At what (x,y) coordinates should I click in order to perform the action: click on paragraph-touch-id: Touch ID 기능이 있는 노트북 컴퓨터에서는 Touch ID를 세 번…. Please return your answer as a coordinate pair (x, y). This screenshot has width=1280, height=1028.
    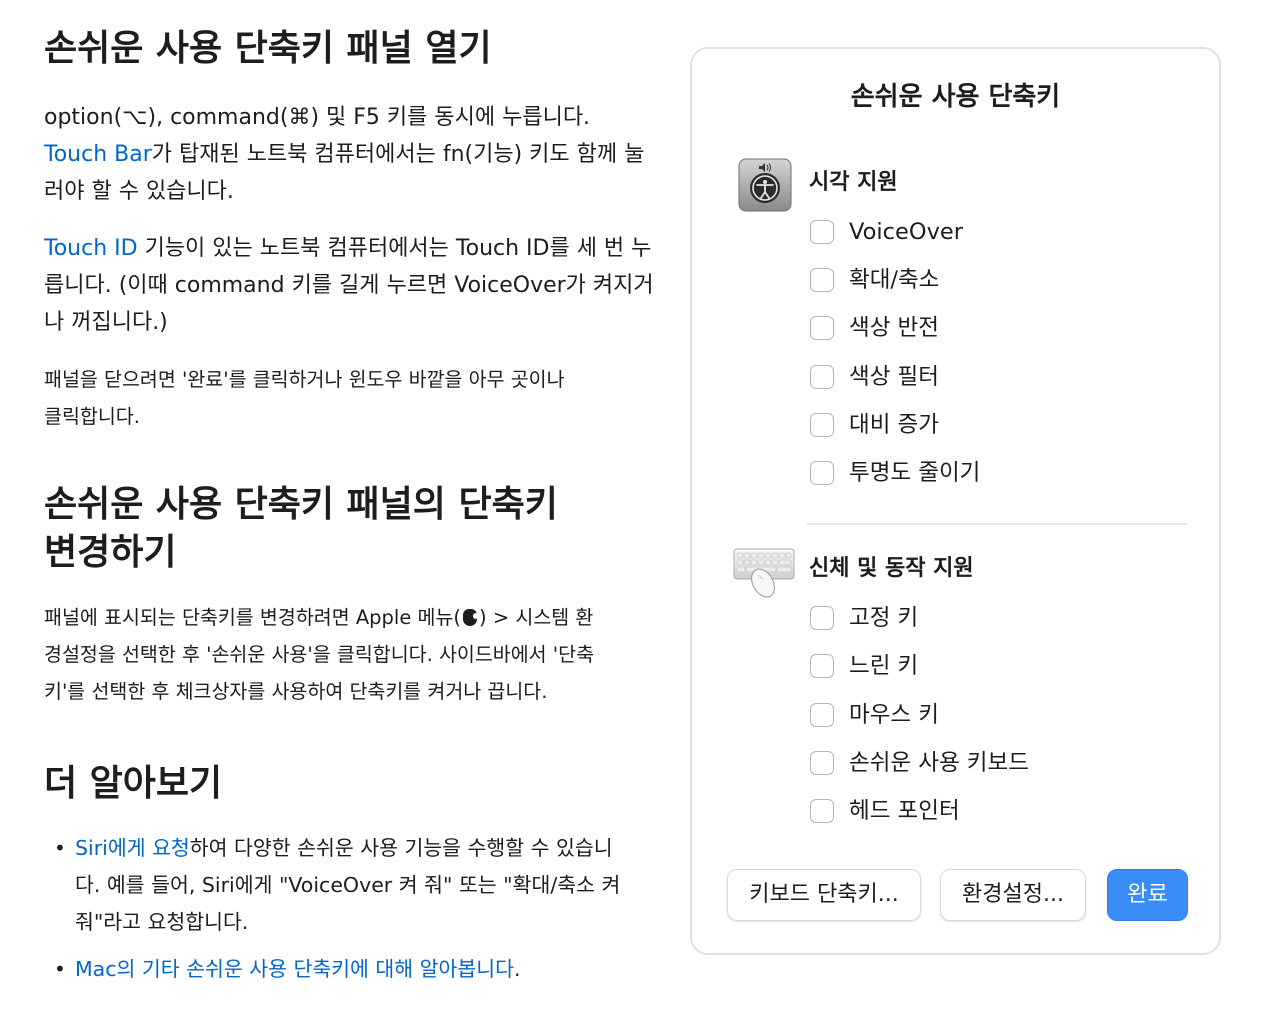
    Looking at the image, I should click on (349, 285).